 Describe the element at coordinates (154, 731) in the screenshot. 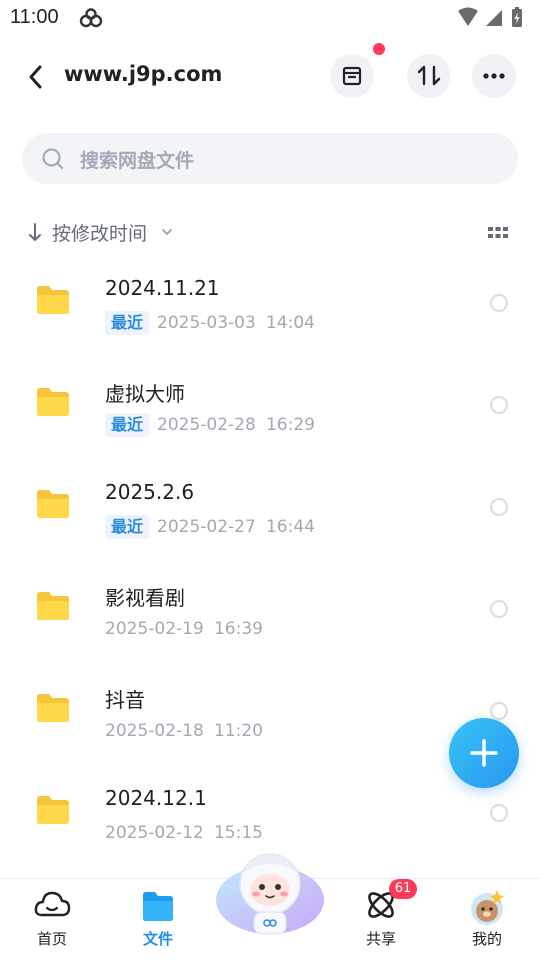

I see `file-date: 2025-02-18` at that location.